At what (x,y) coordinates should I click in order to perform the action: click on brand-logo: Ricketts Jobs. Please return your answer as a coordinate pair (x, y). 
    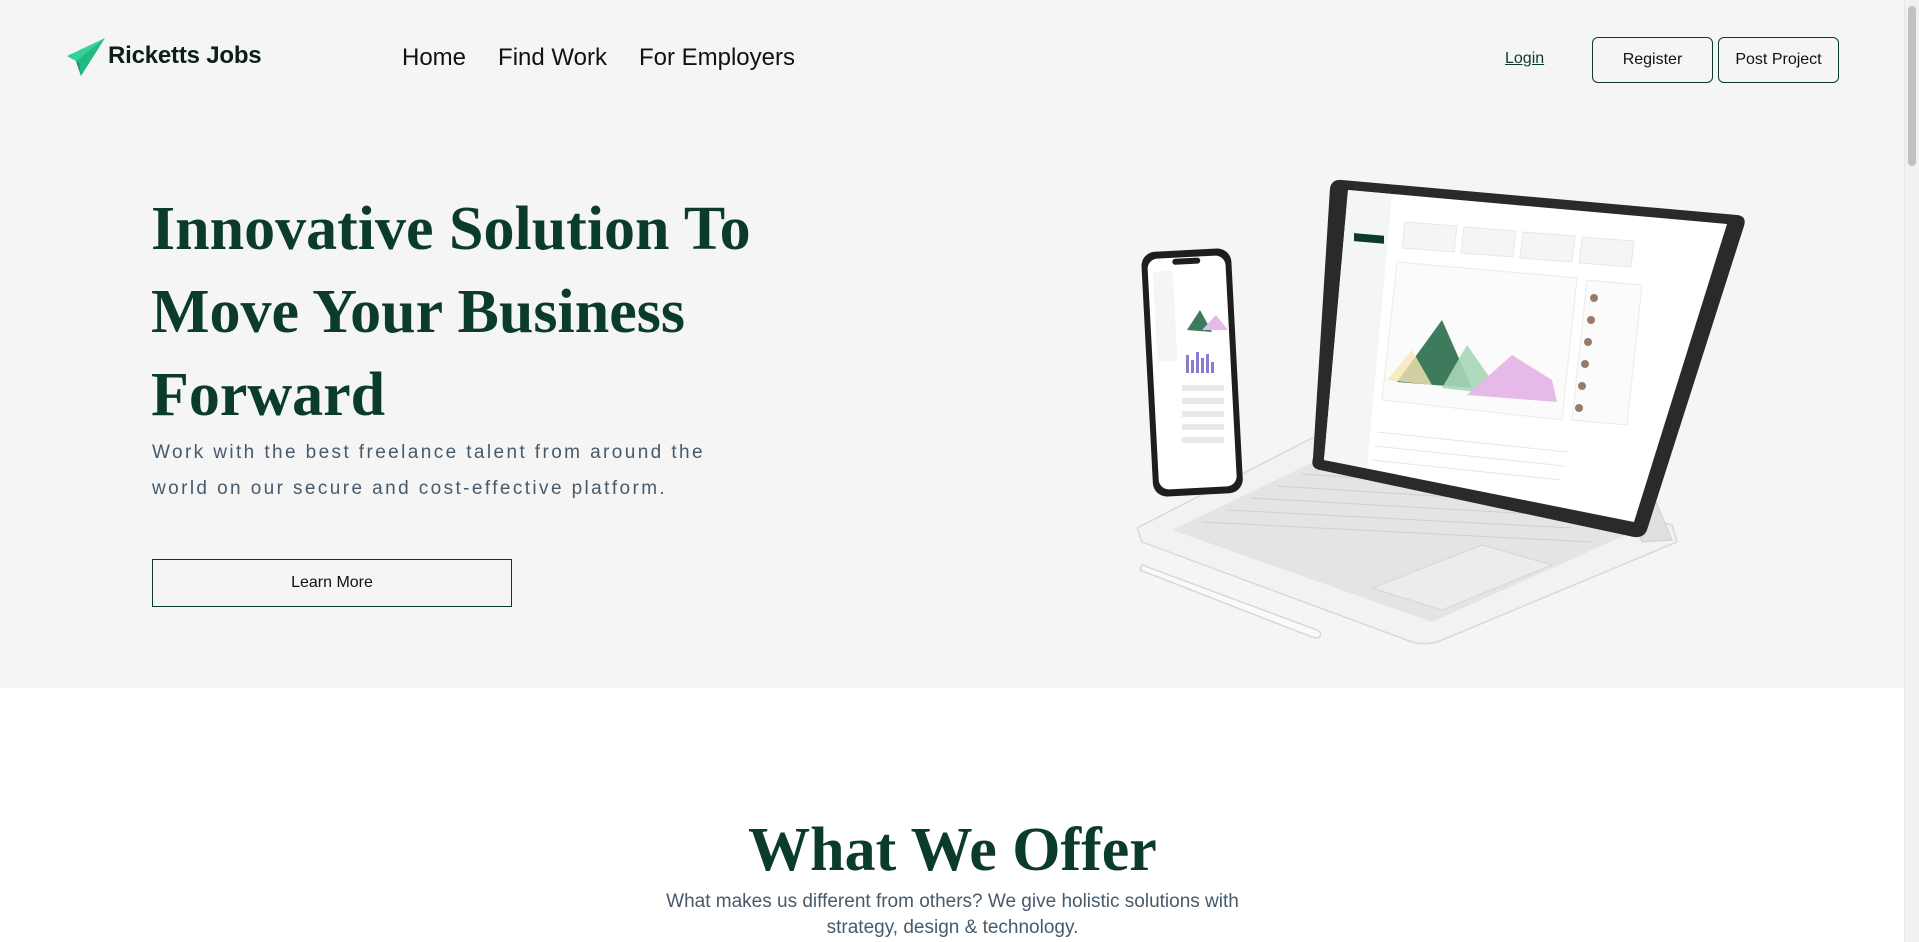
    Looking at the image, I should click on (164, 56).